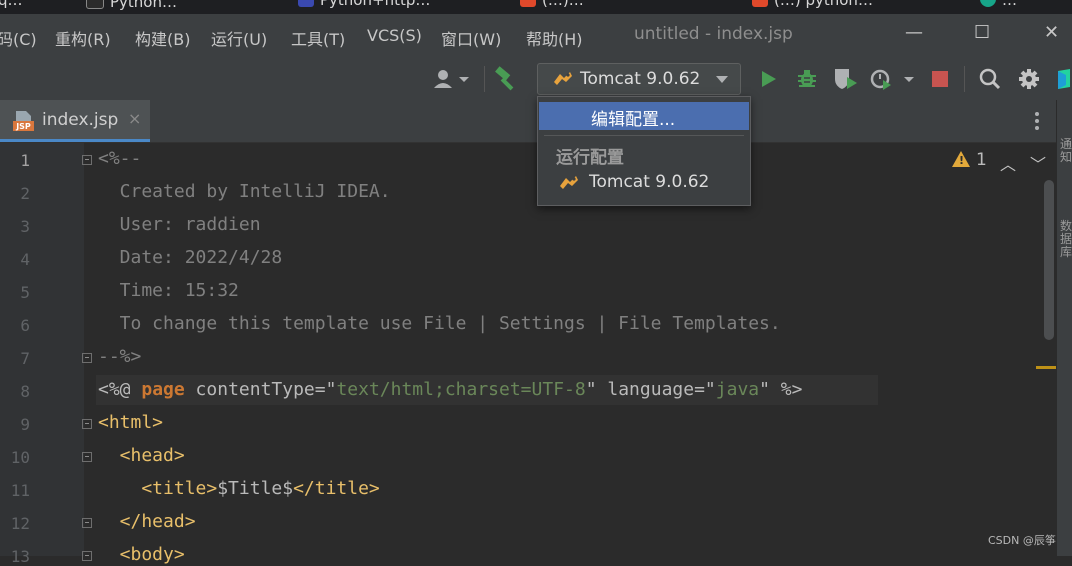 The image size is (1072, 566). What do you see at coordinates (255, 488) in the screenshot?
I see `code-token: $Title$` at bounding box center [255, 488].